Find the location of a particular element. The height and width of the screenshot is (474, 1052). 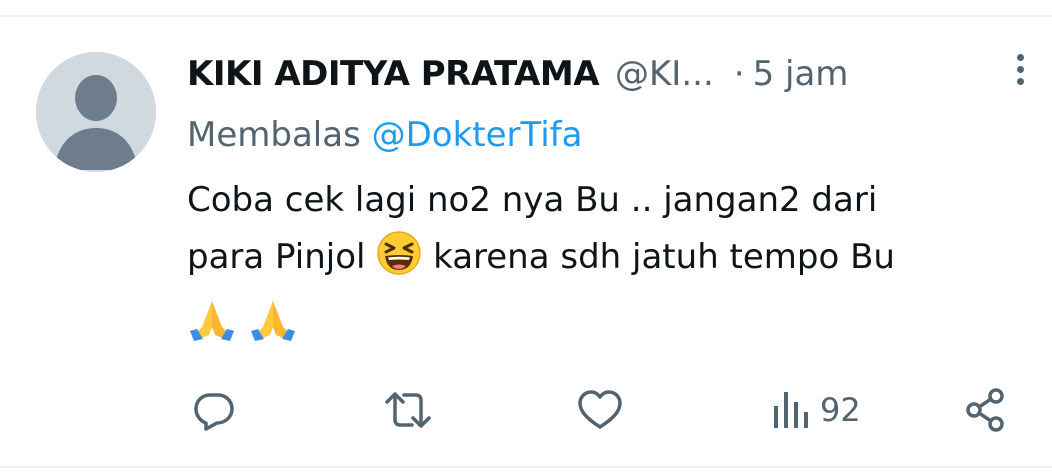

tweet-text-part-a: para Pinjol is located at coordinates (276, 257).